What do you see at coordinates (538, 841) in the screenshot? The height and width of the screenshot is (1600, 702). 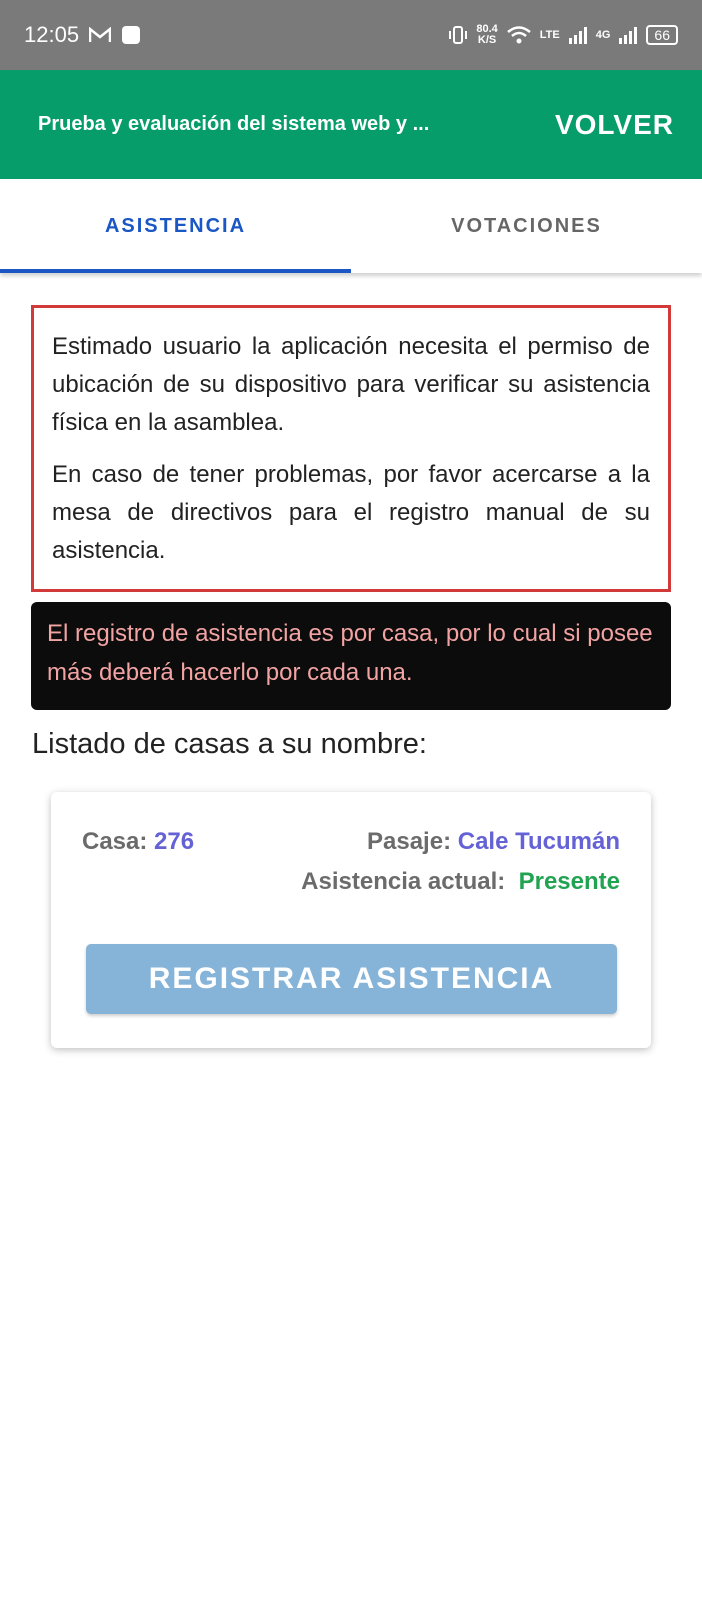 I see `street-value: Cale Tucumán` at bounding box center [538, 841].